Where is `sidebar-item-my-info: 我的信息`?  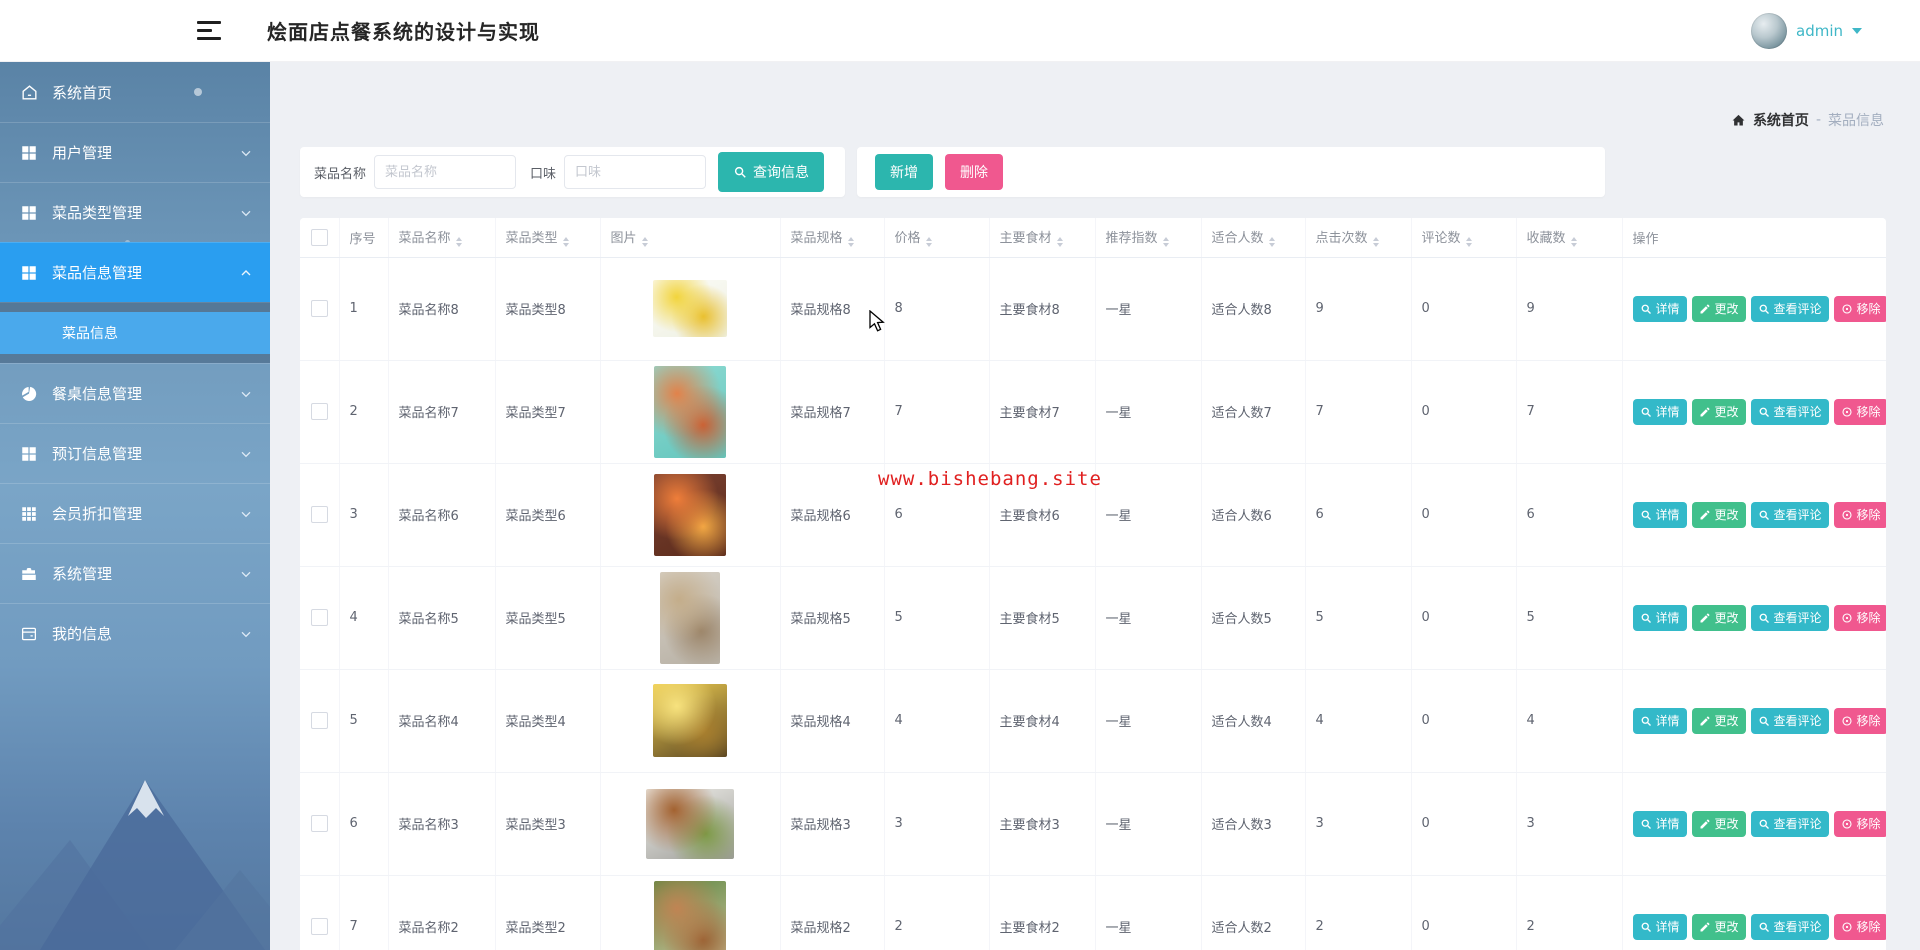
sidebar-item-my-info: 我的信息 is located at coordinates (135, 633).